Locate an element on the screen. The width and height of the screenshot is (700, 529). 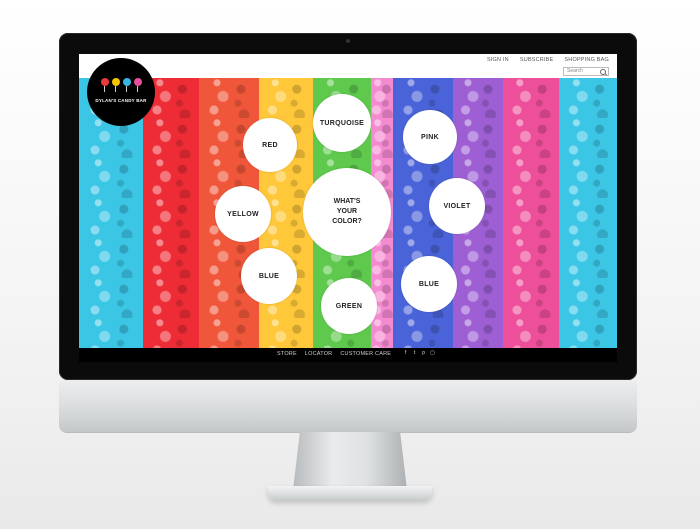
color-bubble-turquoise: TURQUOISE is located at coordinates (342, 123).